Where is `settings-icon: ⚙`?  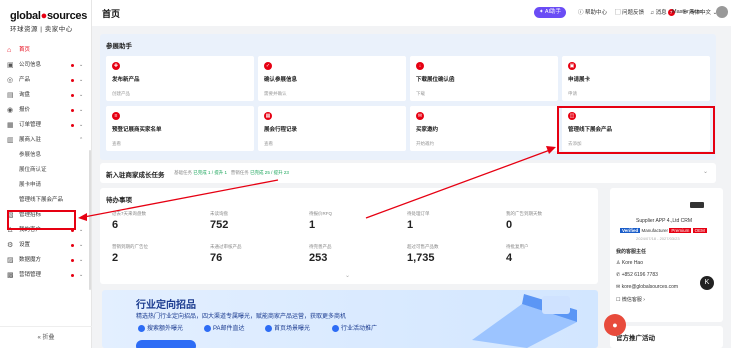 settings-icon: ⚙ is located at coordinates (10, 245).